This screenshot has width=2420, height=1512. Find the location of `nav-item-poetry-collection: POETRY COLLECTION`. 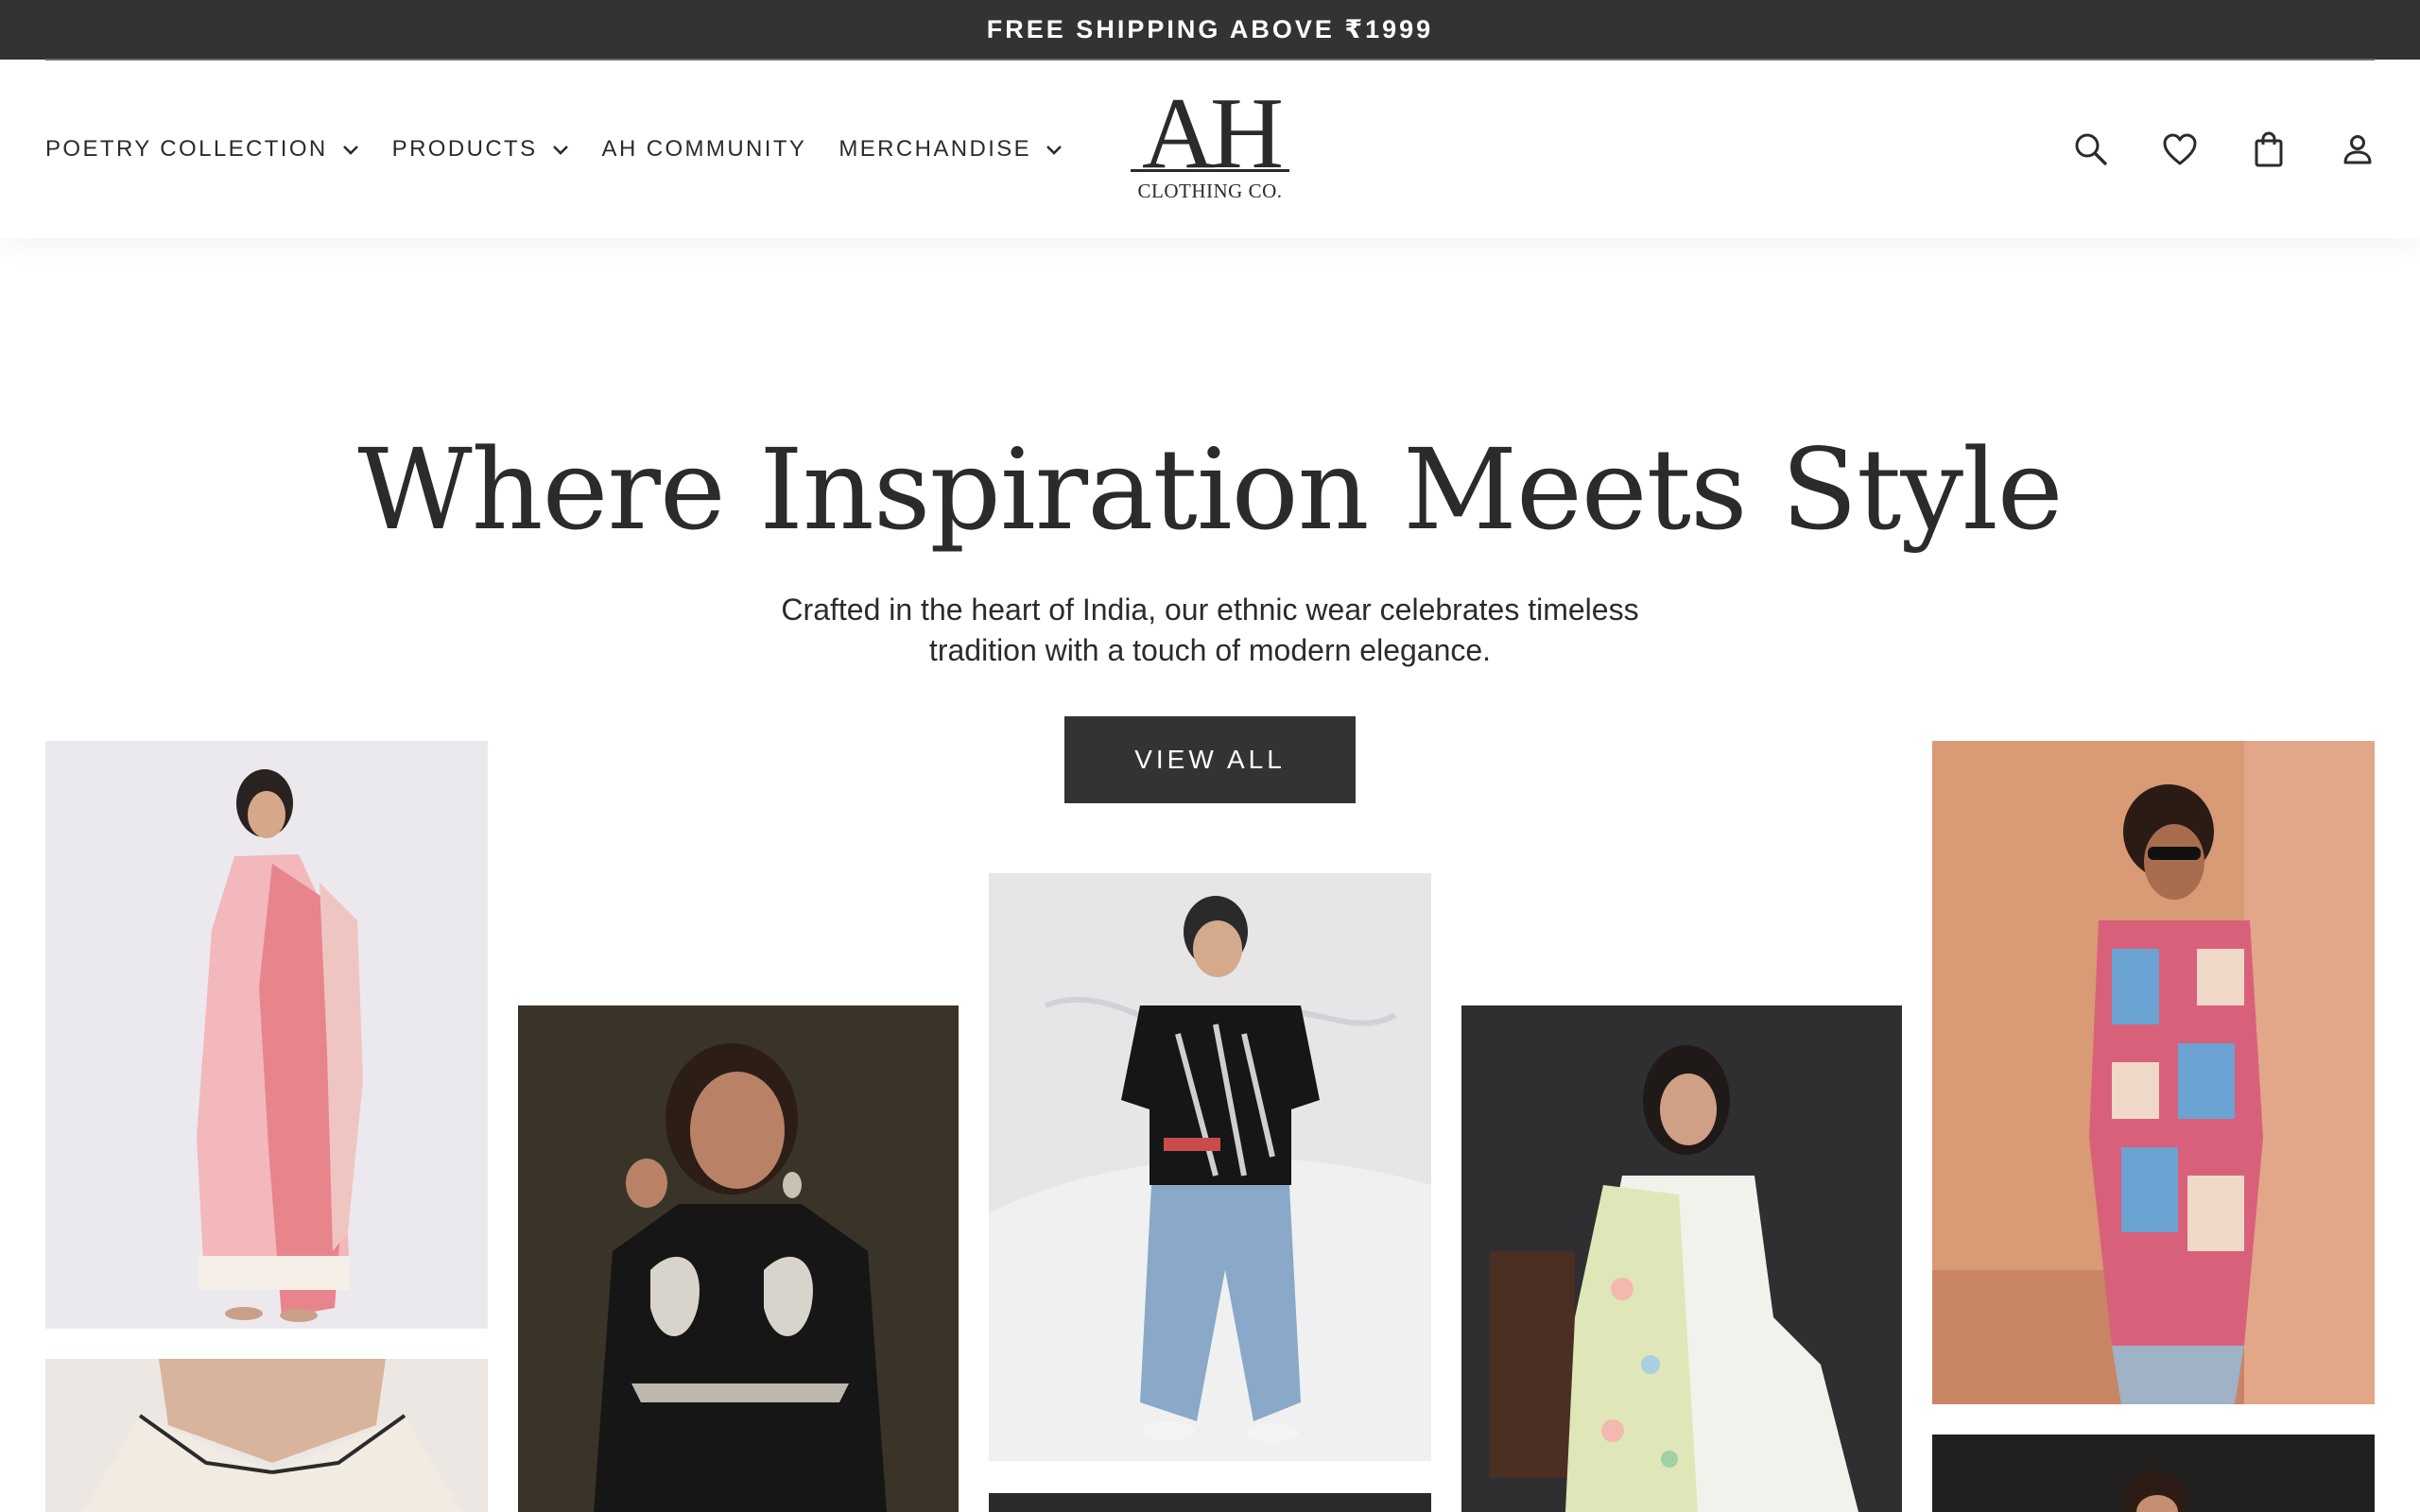

nav-item-poetry-collection: POETRY COLLECTION is located at coordinates (202, 149).